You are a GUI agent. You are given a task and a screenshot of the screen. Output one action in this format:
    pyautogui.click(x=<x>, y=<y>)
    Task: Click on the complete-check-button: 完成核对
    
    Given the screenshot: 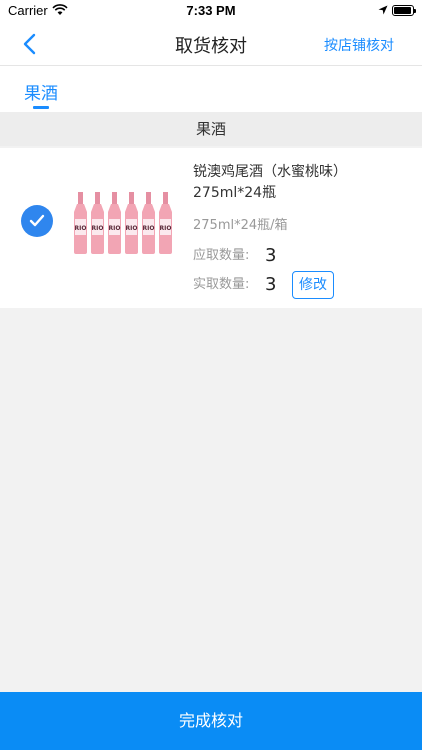 What is the action you would take?
    pyautogui.click(x=211, y=721)
    